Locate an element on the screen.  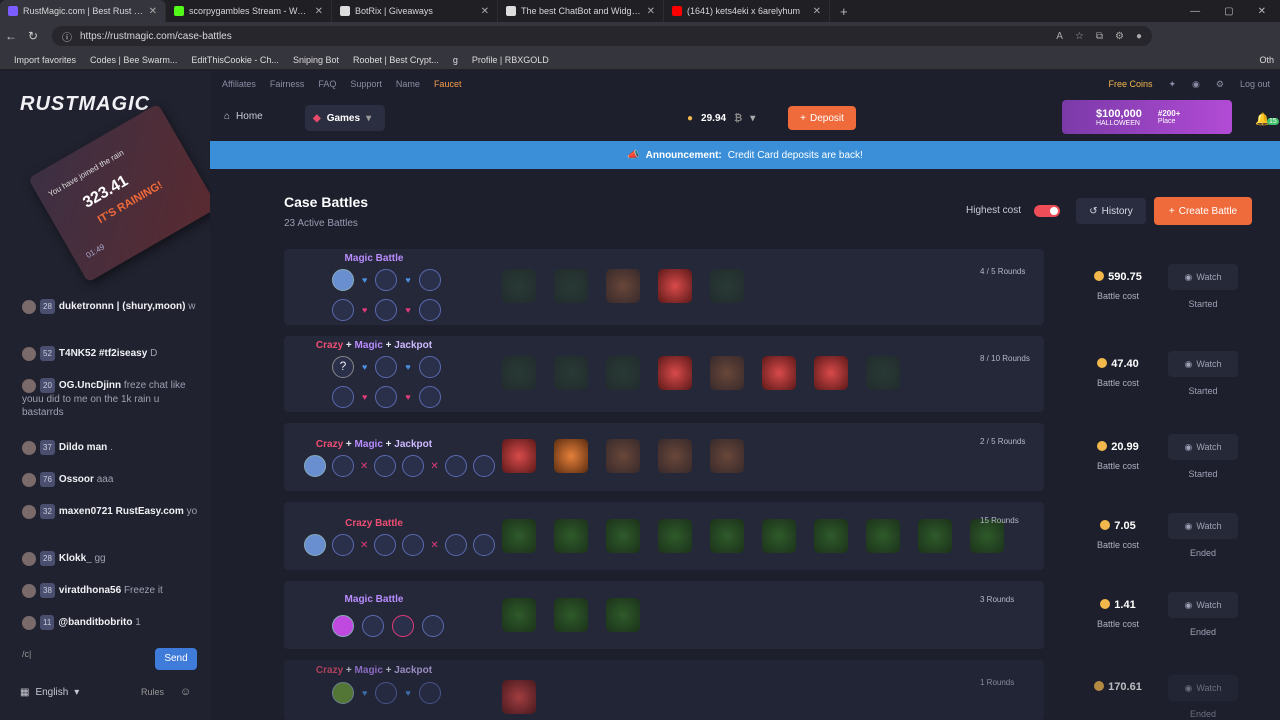
battle-row: Magic Battle 3 Rounds is located at coordinates (664, 615).